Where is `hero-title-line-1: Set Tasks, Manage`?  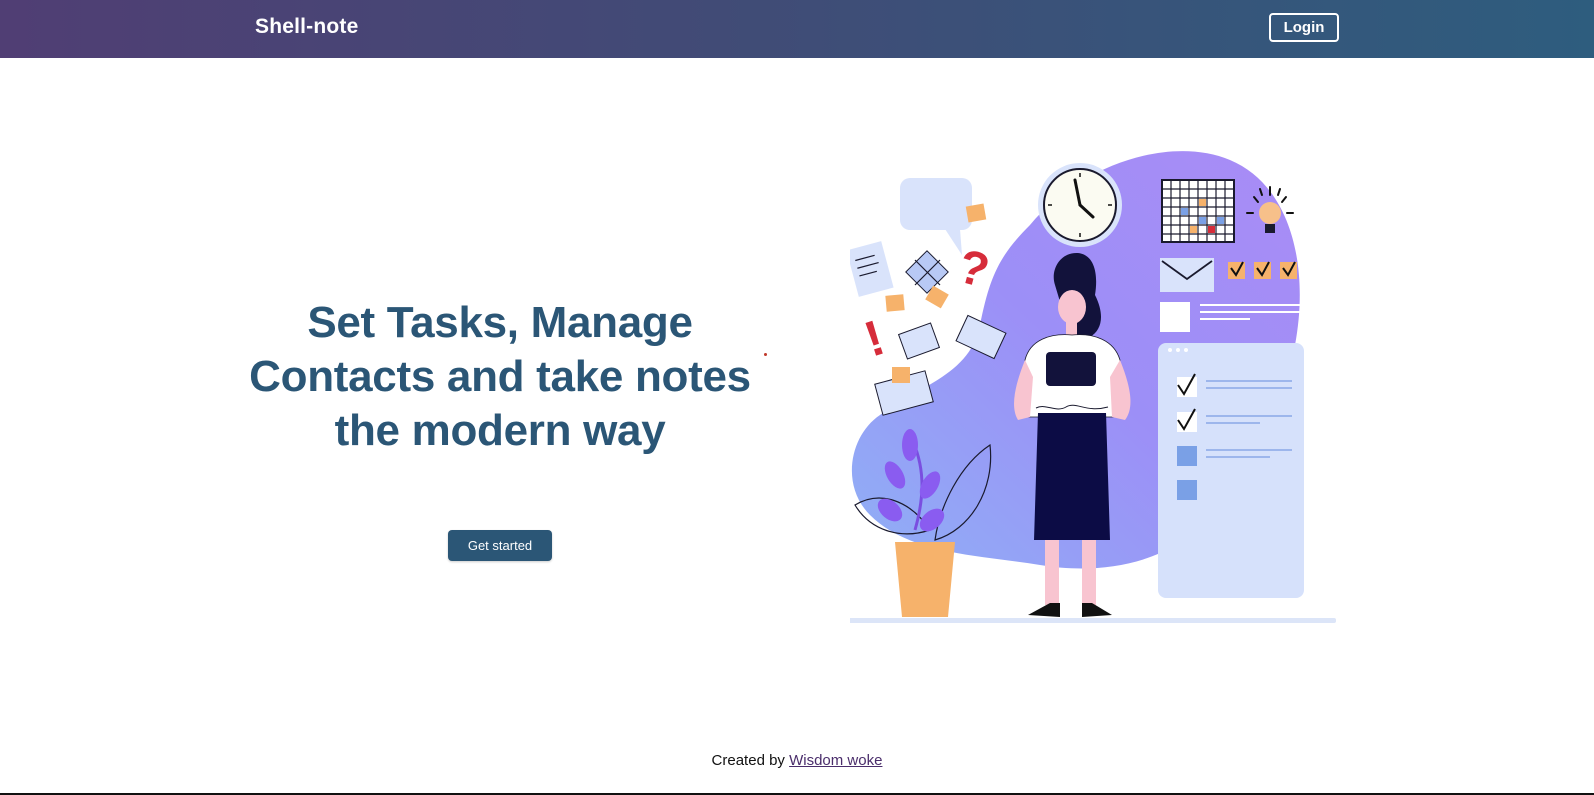 hero-title-line-1: Set Tasks, Manage is located at coordinates (500, 322).